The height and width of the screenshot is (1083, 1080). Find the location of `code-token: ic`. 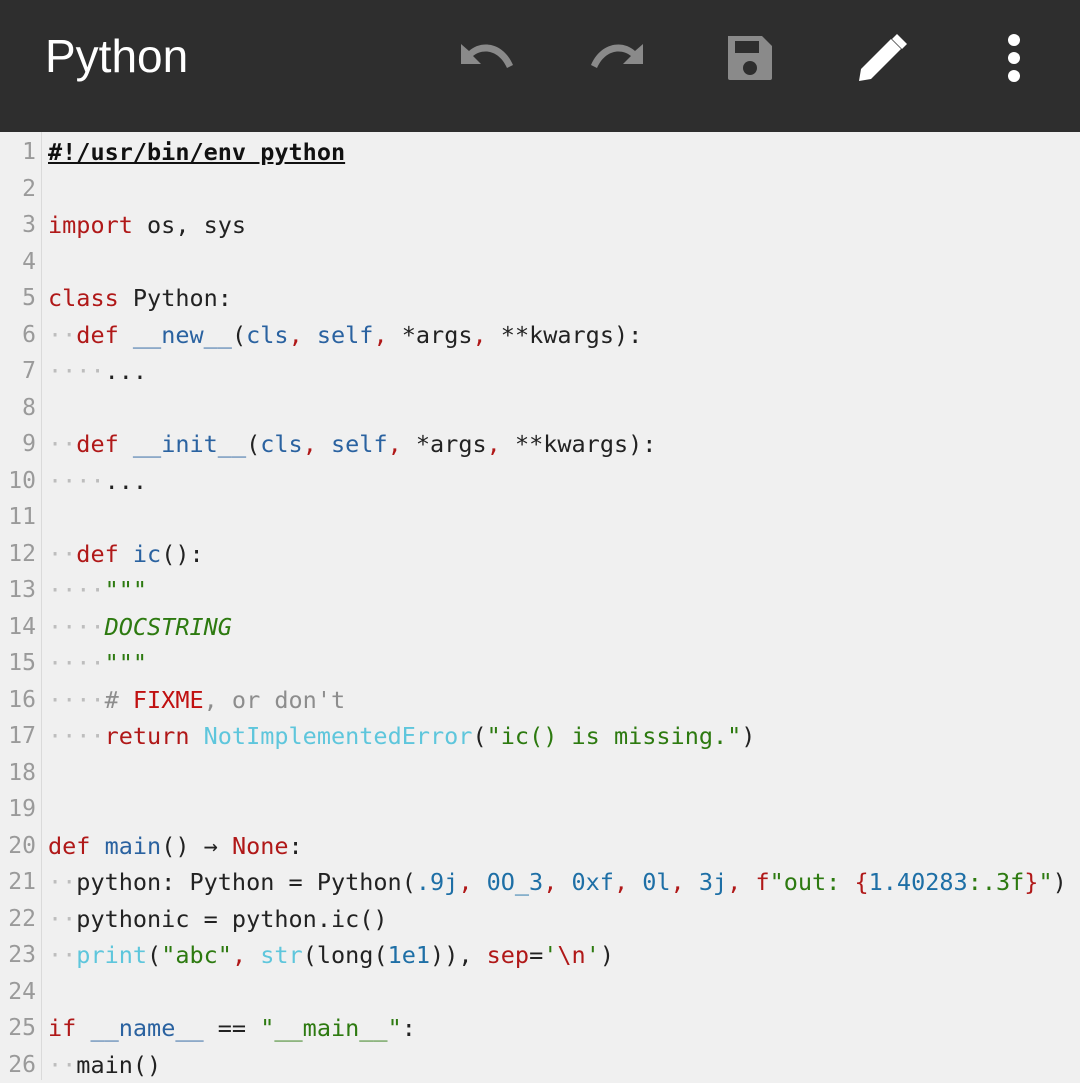

code-token: ic is located at coordinates (147, 554).